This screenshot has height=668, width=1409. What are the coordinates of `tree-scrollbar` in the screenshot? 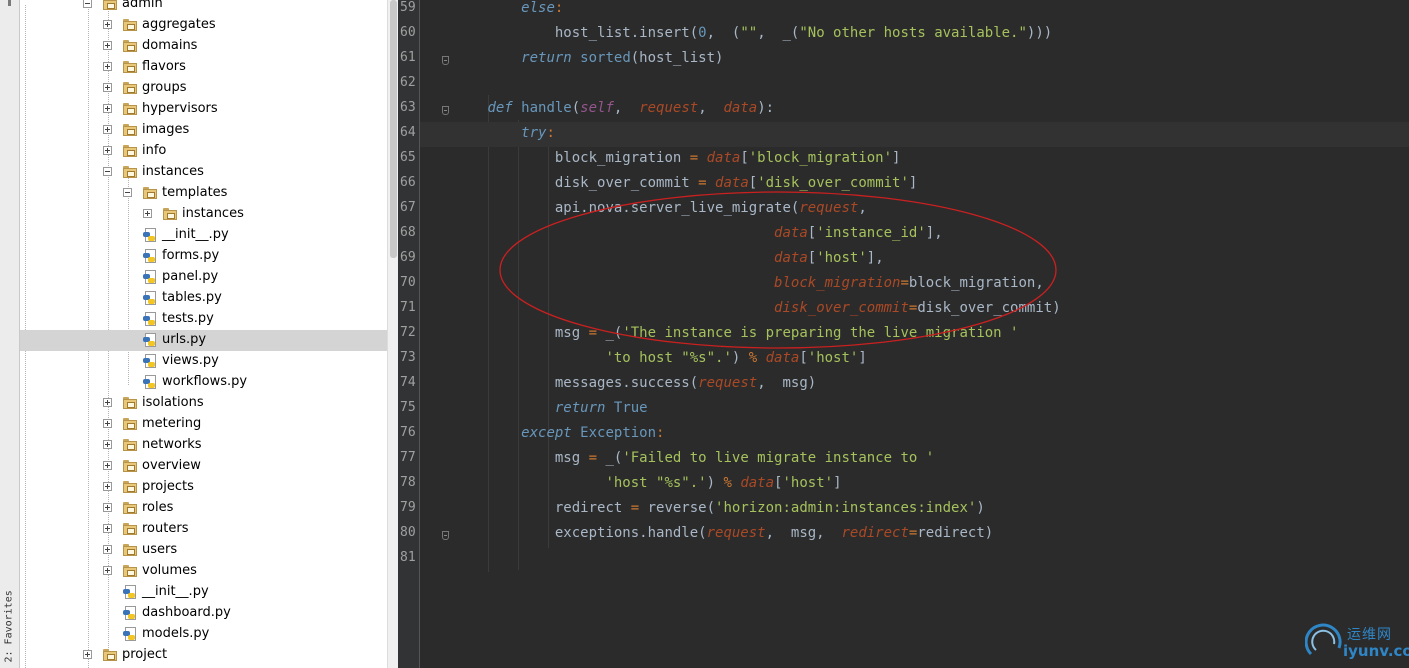 It's located at (392, 334).